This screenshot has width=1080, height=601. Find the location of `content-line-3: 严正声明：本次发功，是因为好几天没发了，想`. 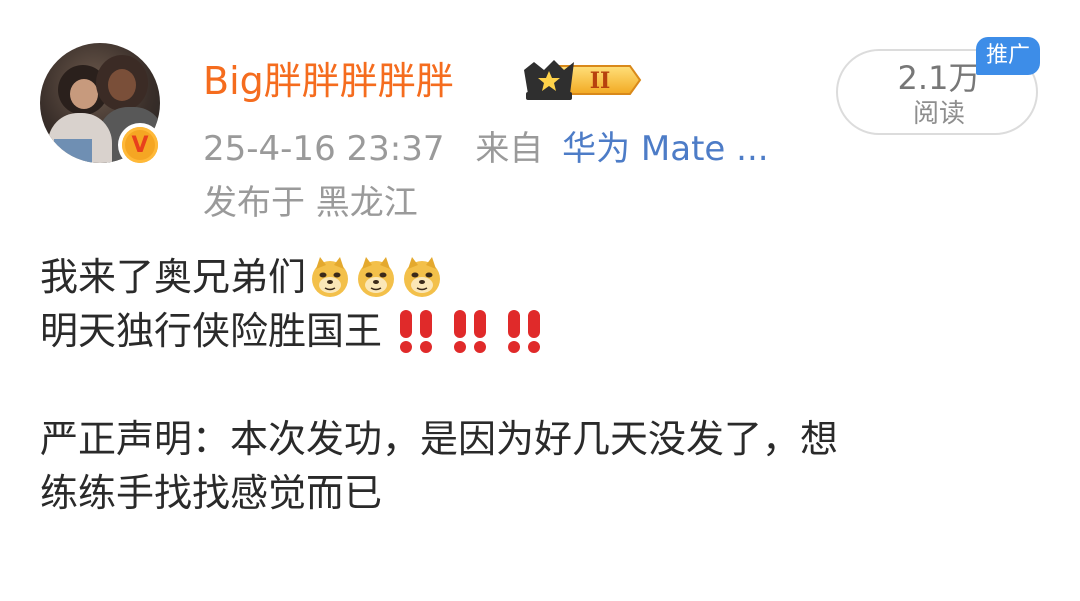

content-line-3: 严正声明：本次发功，是因为好几天没发了，想 is located at coordinates (545, 439).